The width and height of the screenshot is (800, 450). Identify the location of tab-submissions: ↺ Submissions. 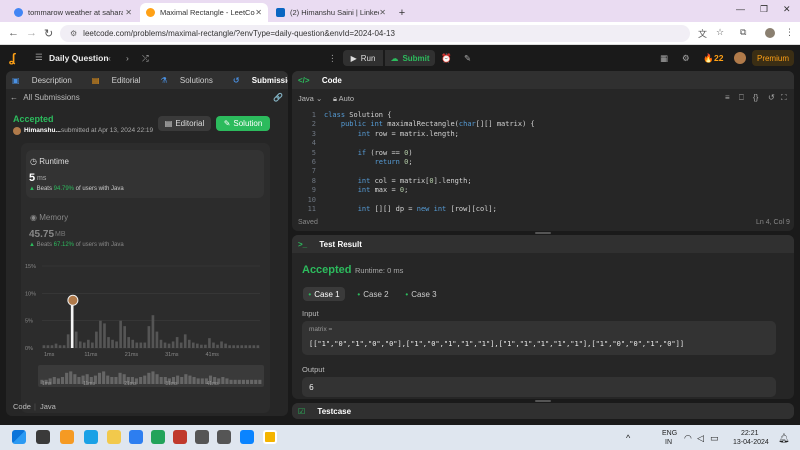
(260, 80).